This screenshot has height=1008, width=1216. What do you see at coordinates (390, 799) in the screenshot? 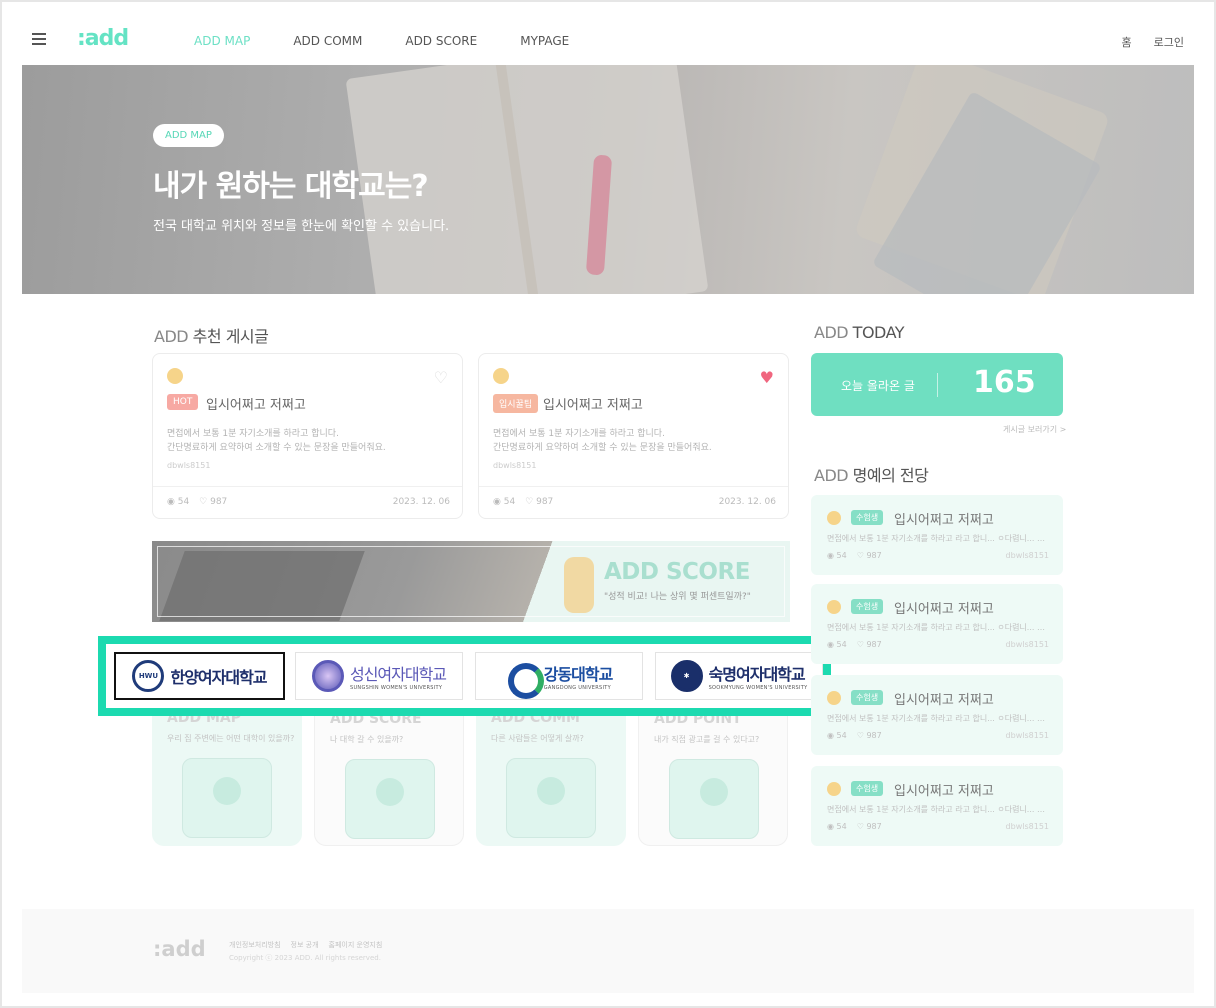
I see `score-illustration` at bounding box center [390, 799].